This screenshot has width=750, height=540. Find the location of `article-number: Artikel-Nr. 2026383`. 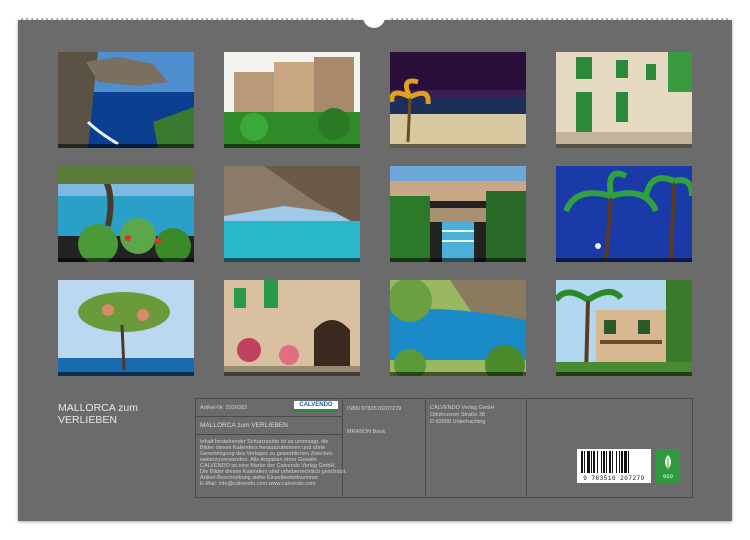

article-number: Artikel-Nr. 2026383 is located at coordinates (224, 408).